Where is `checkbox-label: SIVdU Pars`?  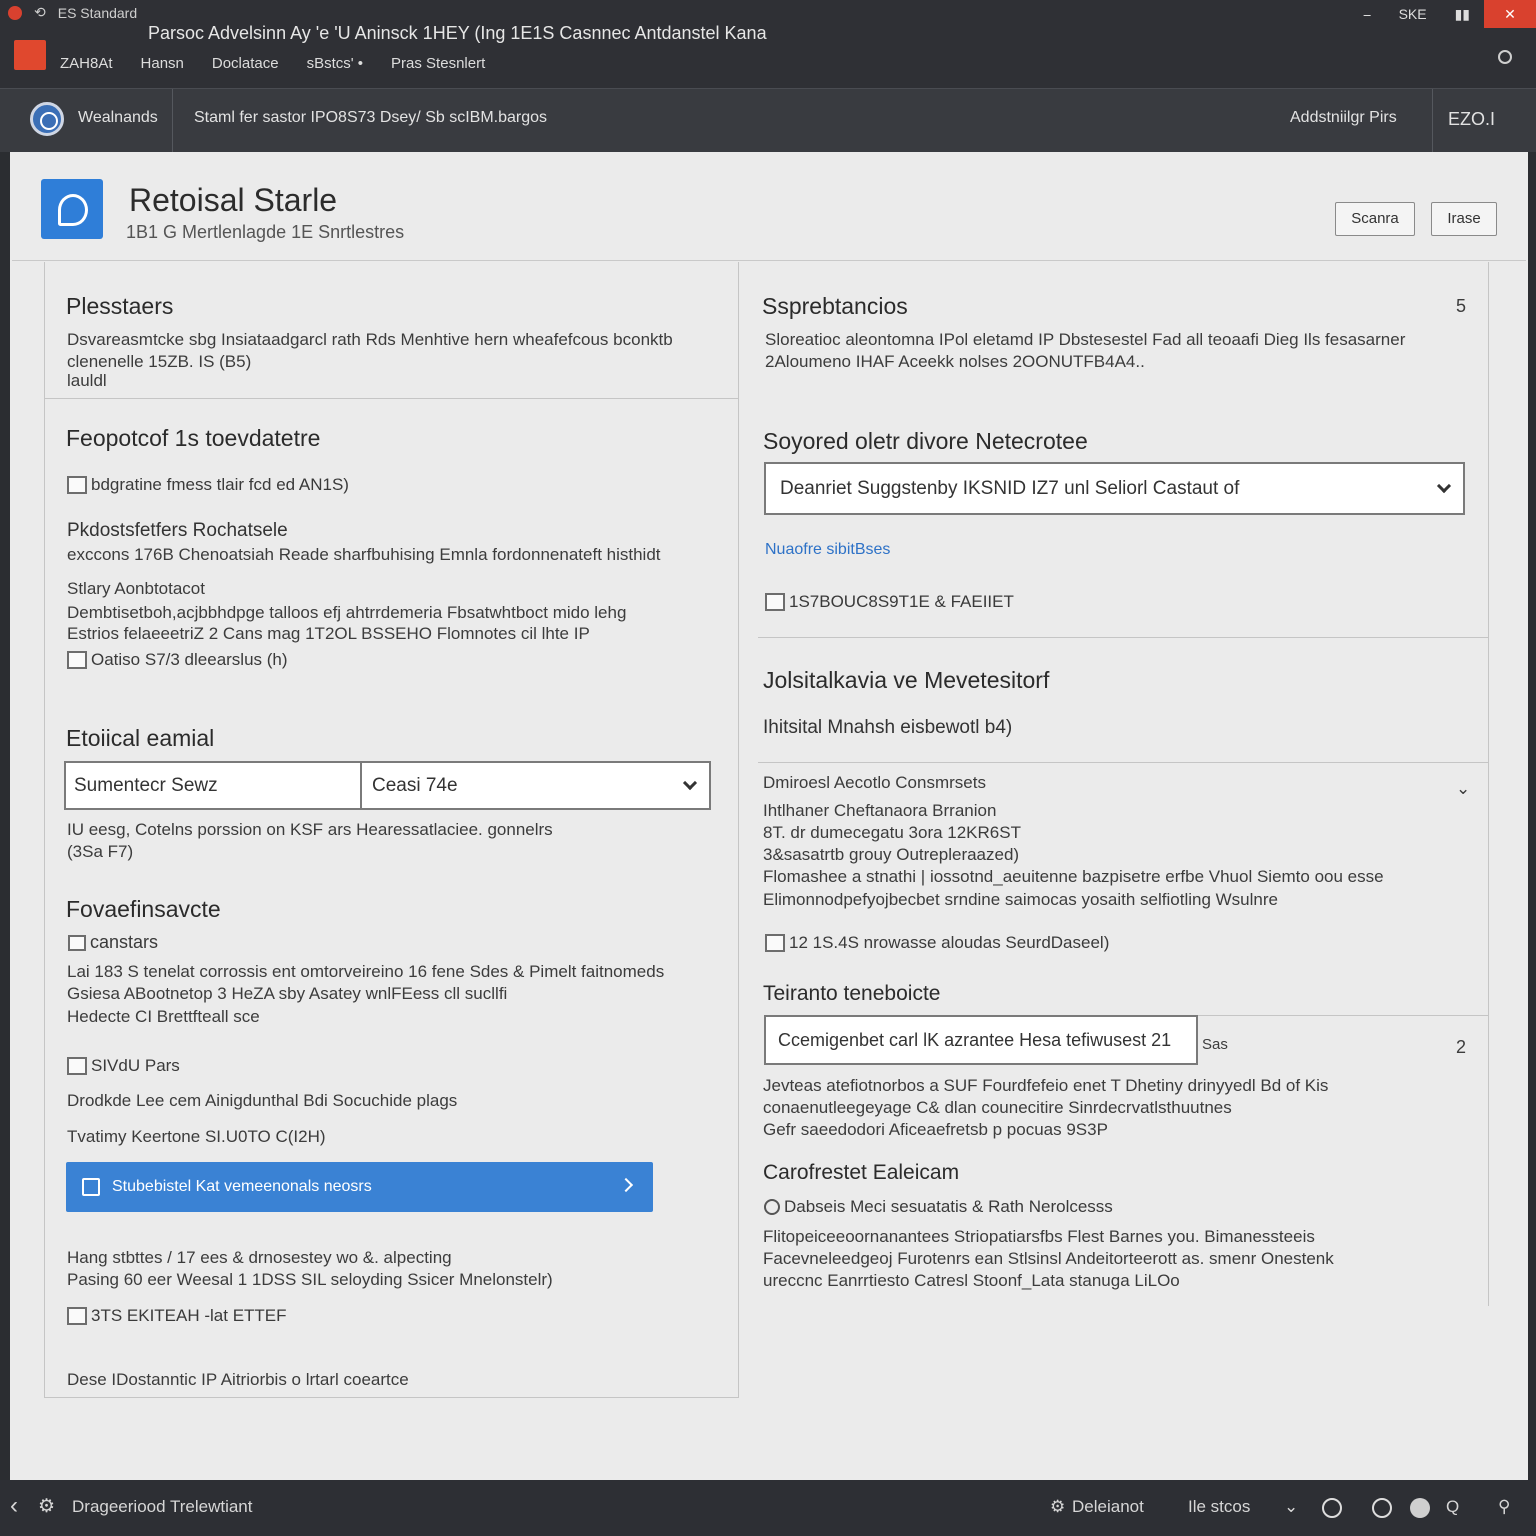
checkbox-label: SIVdU Pars is located at coordinates (135, 1065).